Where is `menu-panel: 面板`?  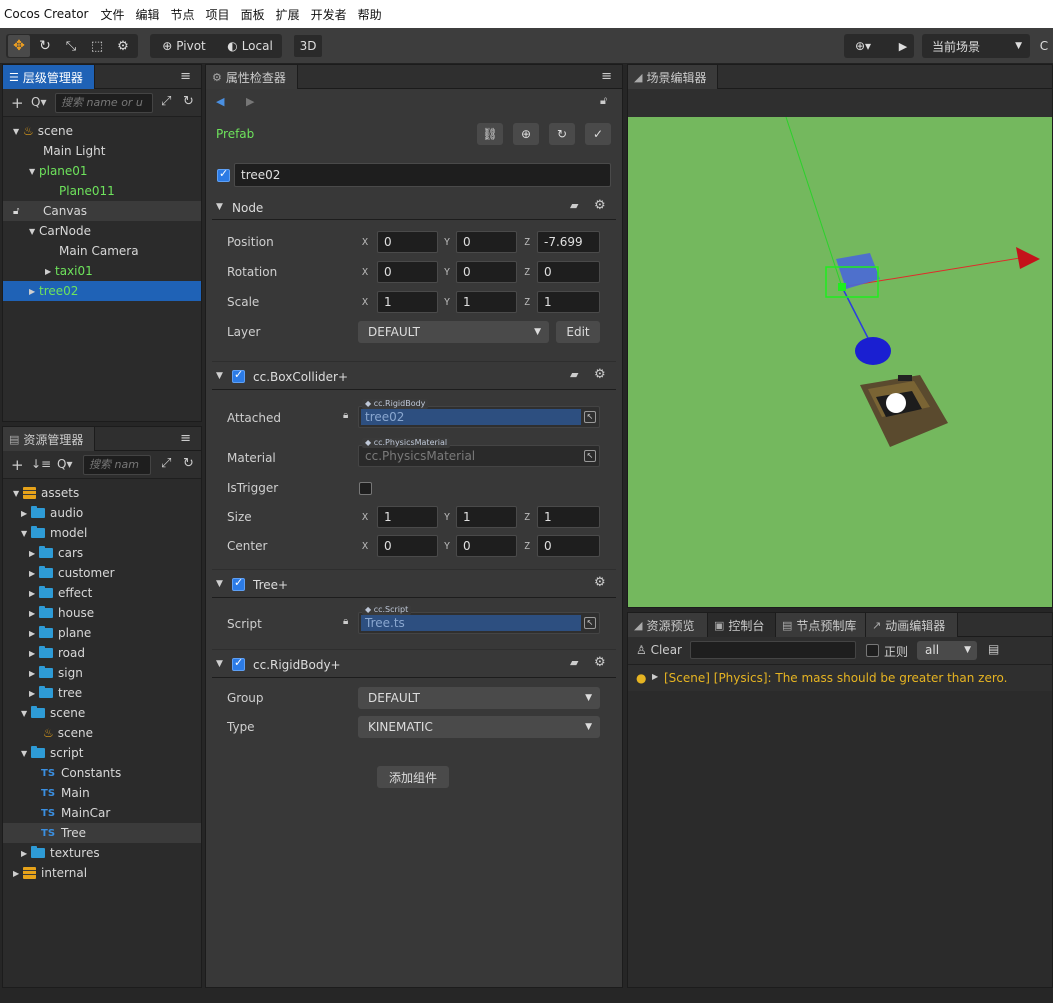 menu-panel: 面板 is located at coordinates (253, 14).